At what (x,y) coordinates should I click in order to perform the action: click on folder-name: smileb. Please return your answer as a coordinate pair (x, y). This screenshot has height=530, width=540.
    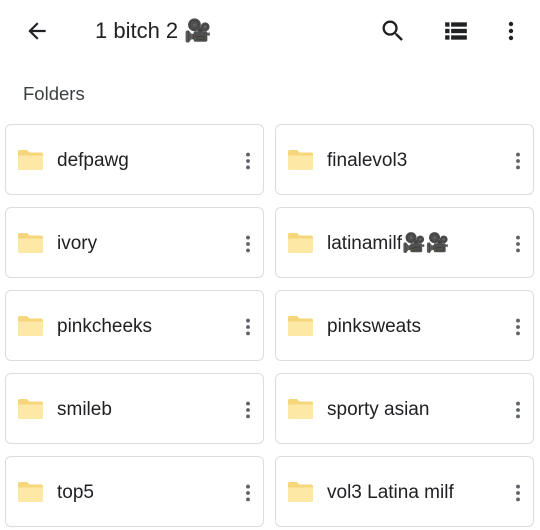
    Looking at the image, I should click on (84, 409).